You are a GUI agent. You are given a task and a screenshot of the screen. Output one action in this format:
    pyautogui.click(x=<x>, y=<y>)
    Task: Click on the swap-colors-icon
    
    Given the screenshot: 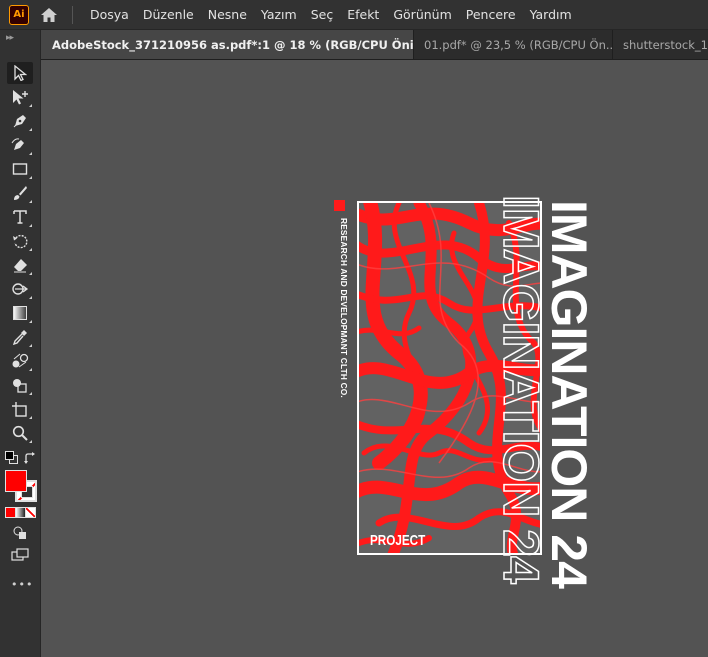 What is the action you would take?
    pyautogui.click(x=30, y=459)
    